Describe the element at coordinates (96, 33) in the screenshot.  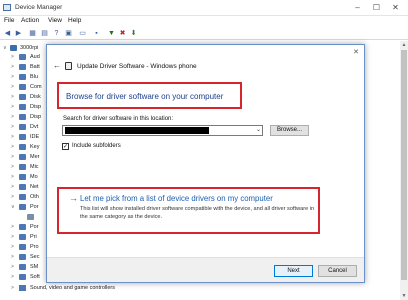
I see `add-device-icon: ▪` at that location.